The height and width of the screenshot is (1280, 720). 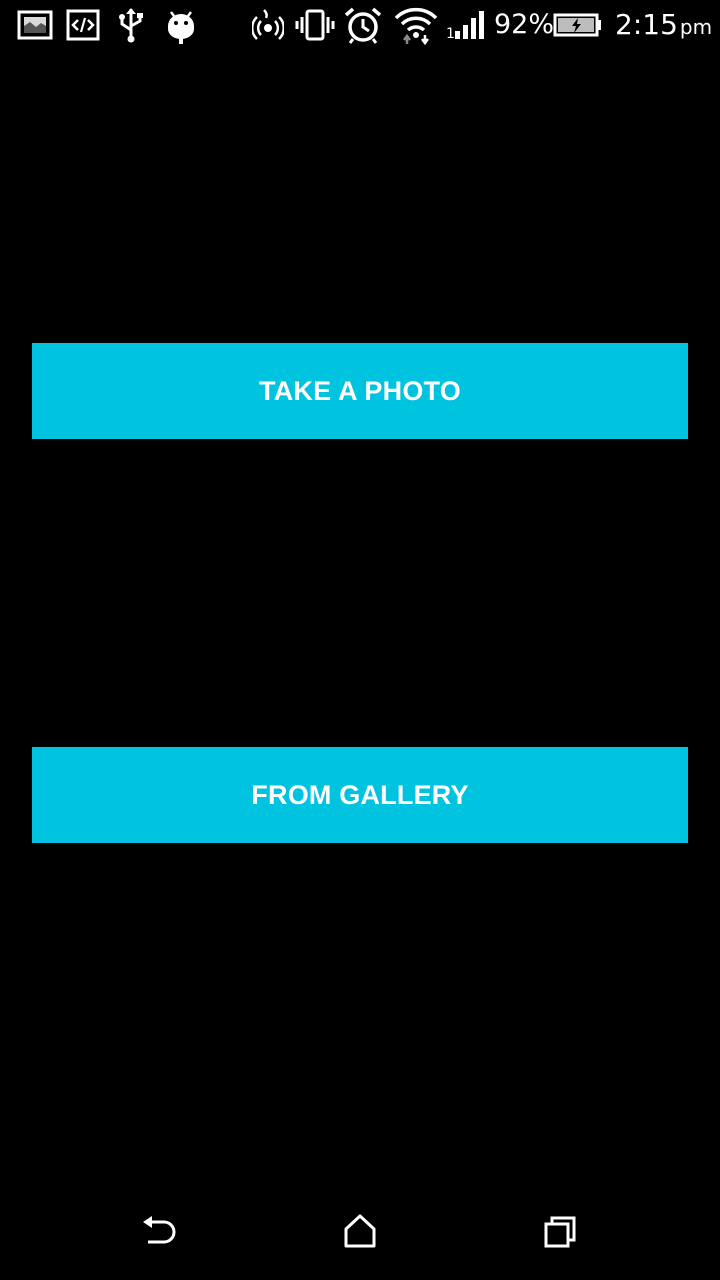 I want to click on battery-charging-icon, so click(x=578, y=25).